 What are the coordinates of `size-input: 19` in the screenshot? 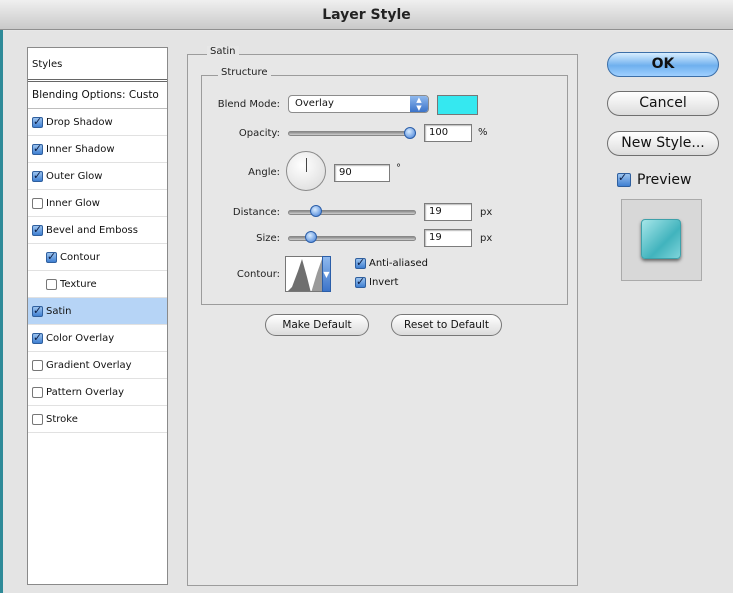 It's located at (448, 238).